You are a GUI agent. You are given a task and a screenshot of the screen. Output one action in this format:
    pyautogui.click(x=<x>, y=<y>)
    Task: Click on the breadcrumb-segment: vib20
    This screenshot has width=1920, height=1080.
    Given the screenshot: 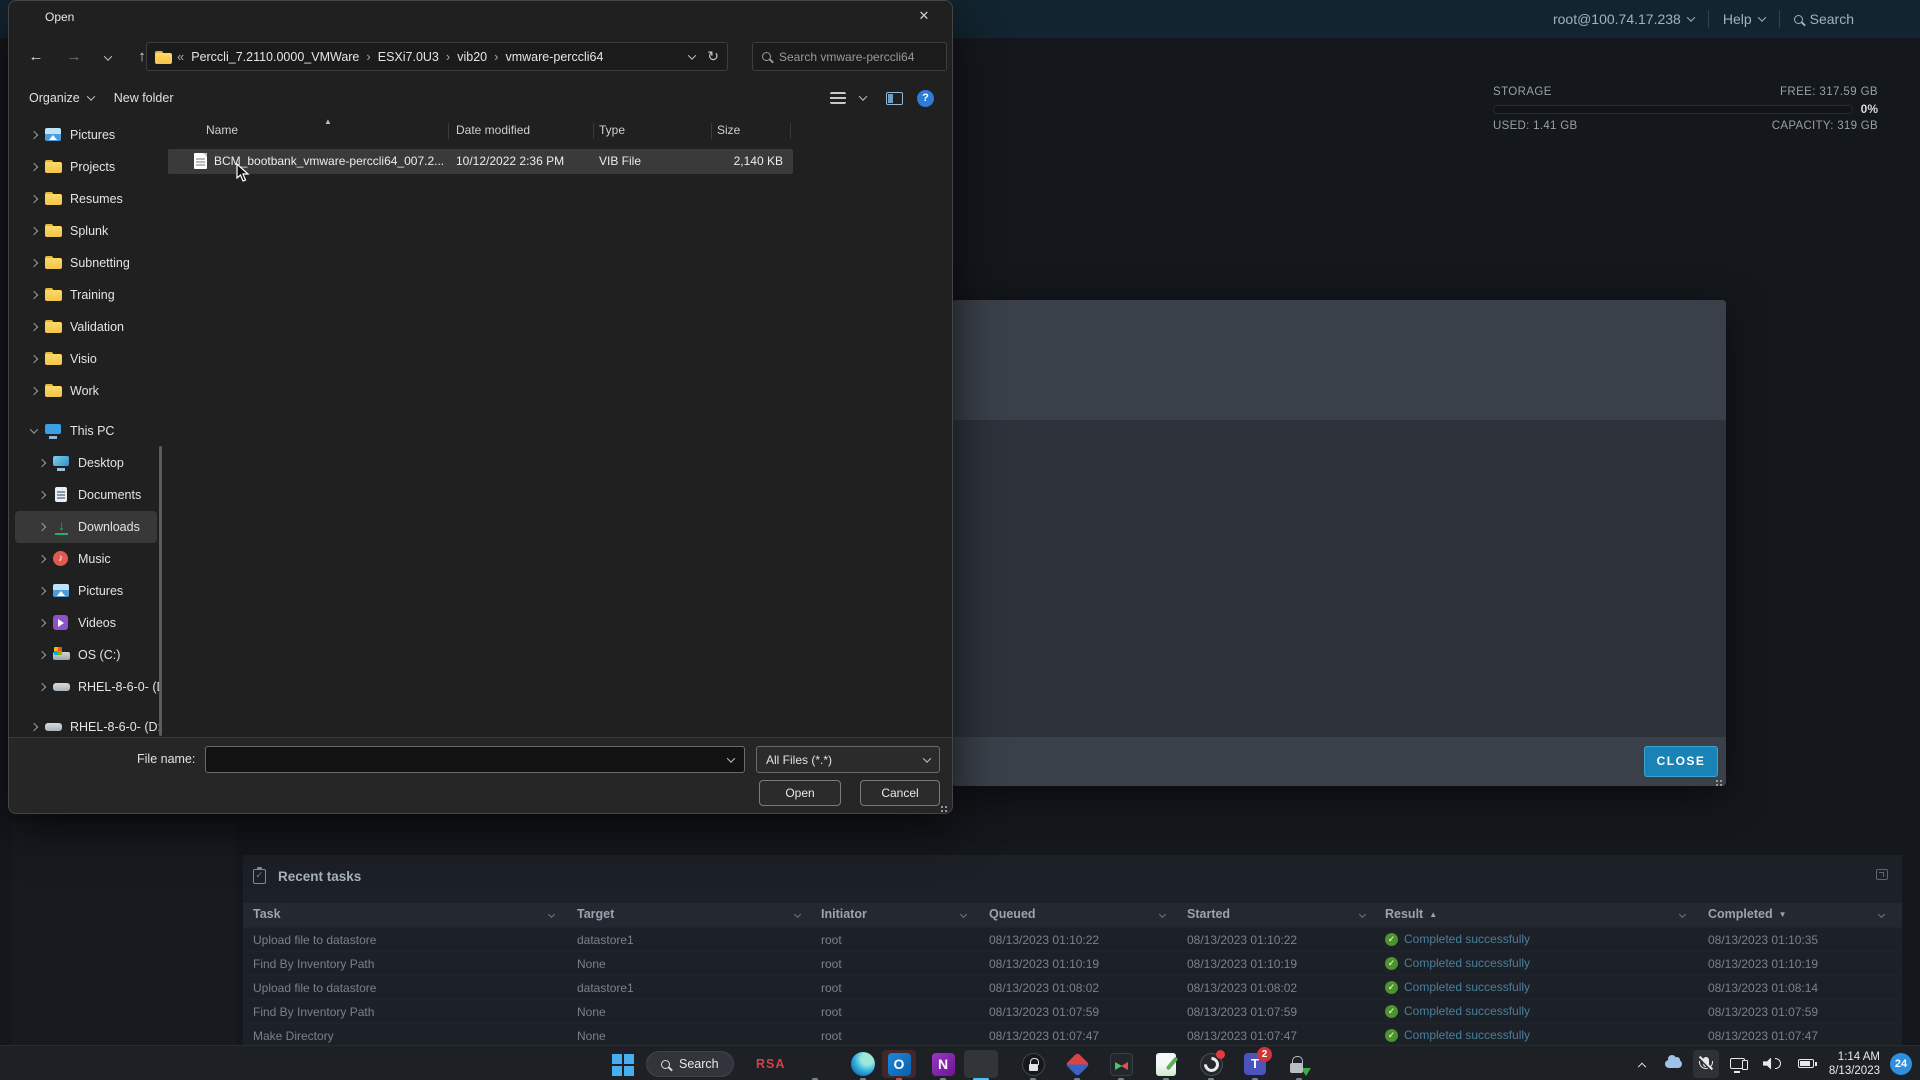 What is the action you would take?
    pyautogui.click(x=472, y=57)
    